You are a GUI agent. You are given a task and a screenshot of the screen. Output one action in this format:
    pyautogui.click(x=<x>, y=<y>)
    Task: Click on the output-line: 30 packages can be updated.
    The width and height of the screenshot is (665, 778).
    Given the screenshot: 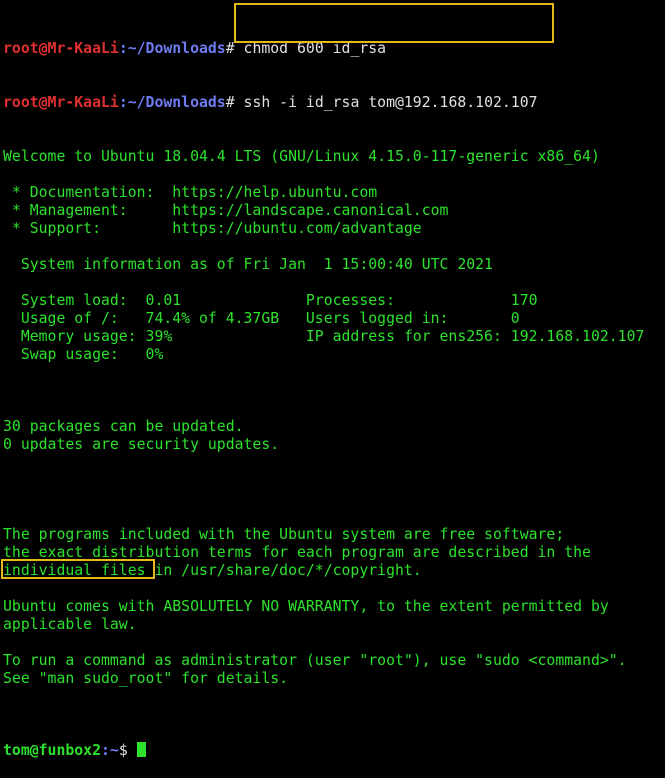 What is the action you would take?
    pyautogui.click(x=123, y=426)
    